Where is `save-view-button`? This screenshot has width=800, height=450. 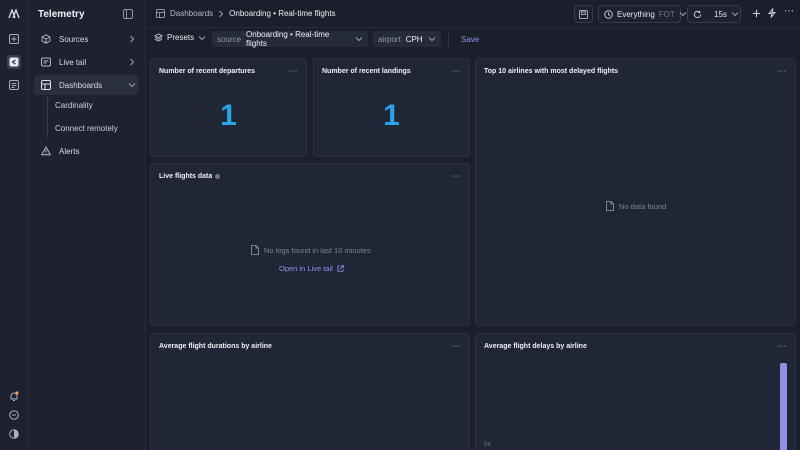
save-view-button is located at coordinates (583, 14).